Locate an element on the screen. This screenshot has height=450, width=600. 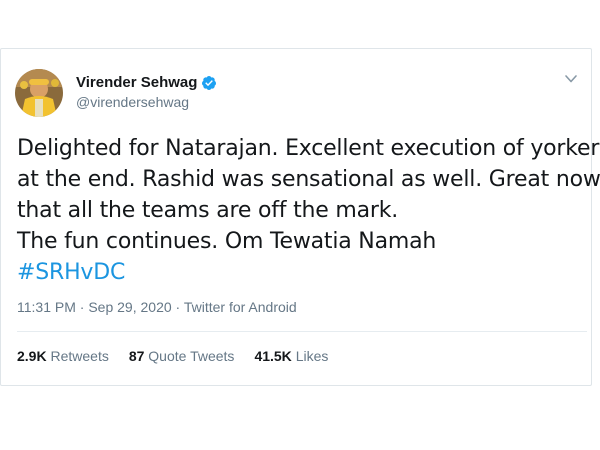
tweet-line: that all the teams are off the mark. is located at coordinates (208, 210).